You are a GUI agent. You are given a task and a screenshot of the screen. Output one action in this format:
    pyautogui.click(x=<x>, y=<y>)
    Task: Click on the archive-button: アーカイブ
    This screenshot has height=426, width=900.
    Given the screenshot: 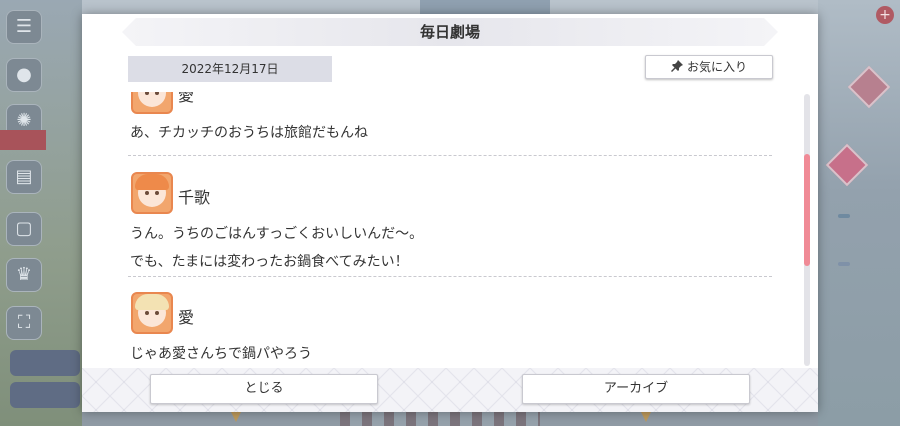 What is the action you would take?
    pyautogui.click(x=636, y=389)
    